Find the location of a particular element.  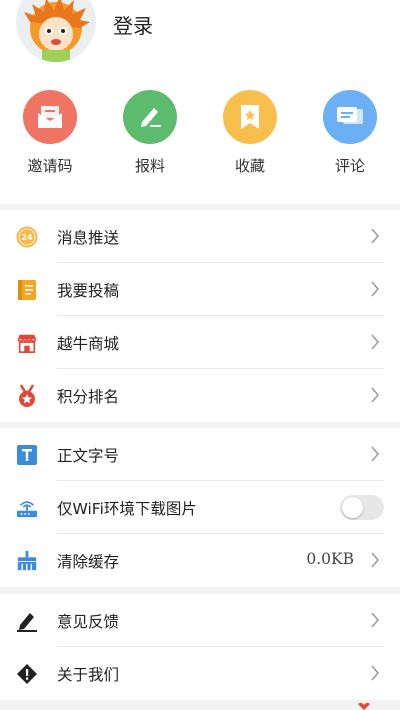

invite-code-label: 邀请码 is located at coordinates (50, 166).